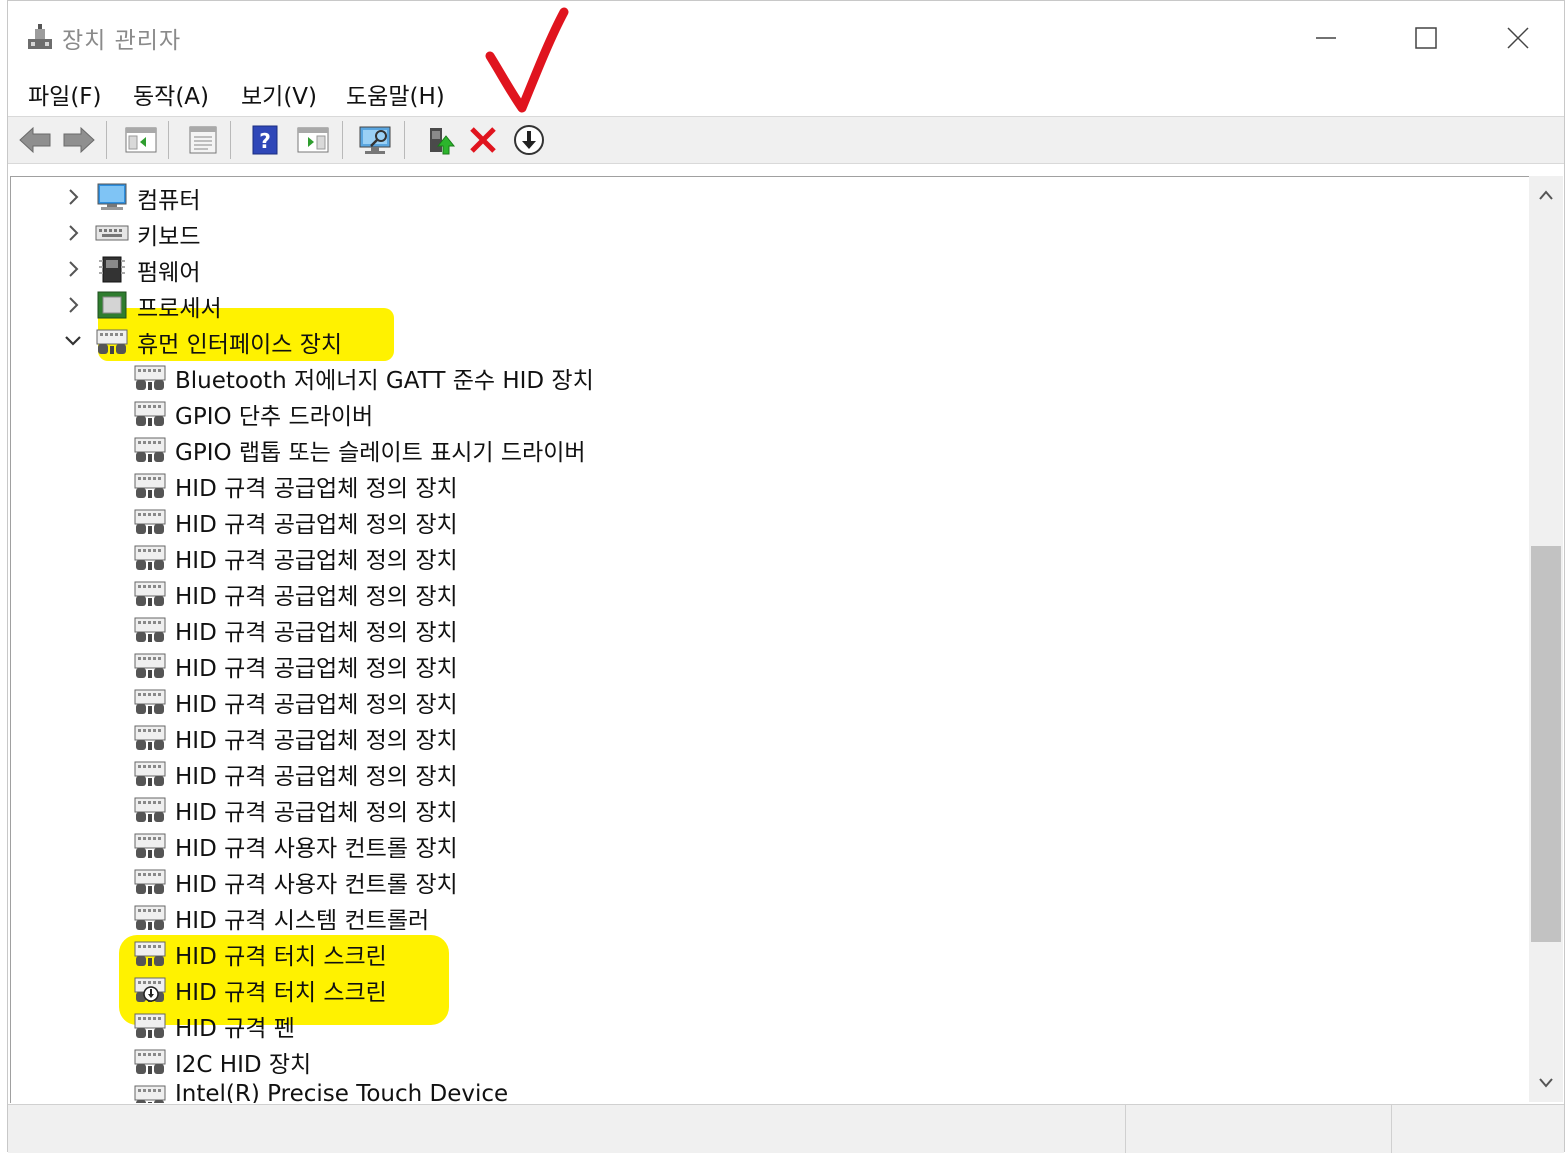  I want to click on menu-help: 도움말(H), so click(395, 94).